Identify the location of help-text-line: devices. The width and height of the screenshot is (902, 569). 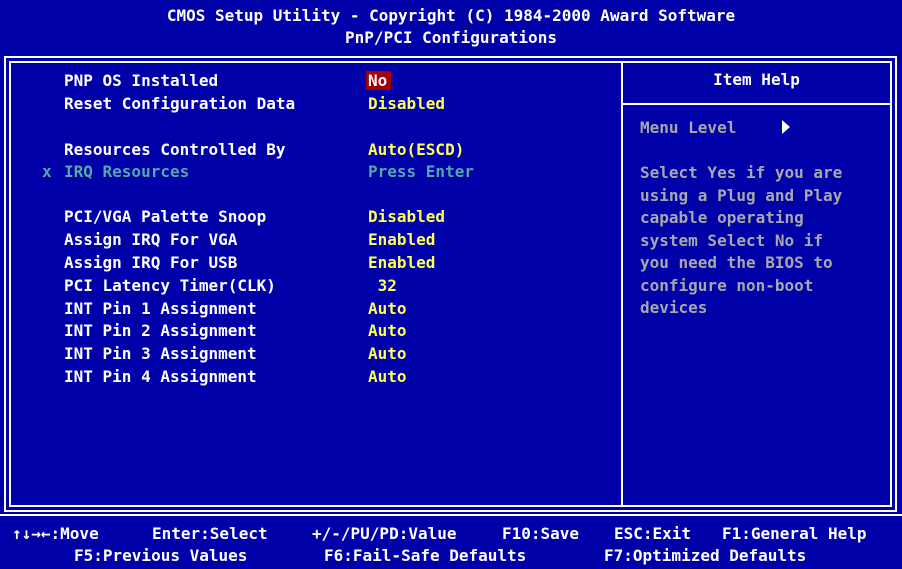
(674, 307).